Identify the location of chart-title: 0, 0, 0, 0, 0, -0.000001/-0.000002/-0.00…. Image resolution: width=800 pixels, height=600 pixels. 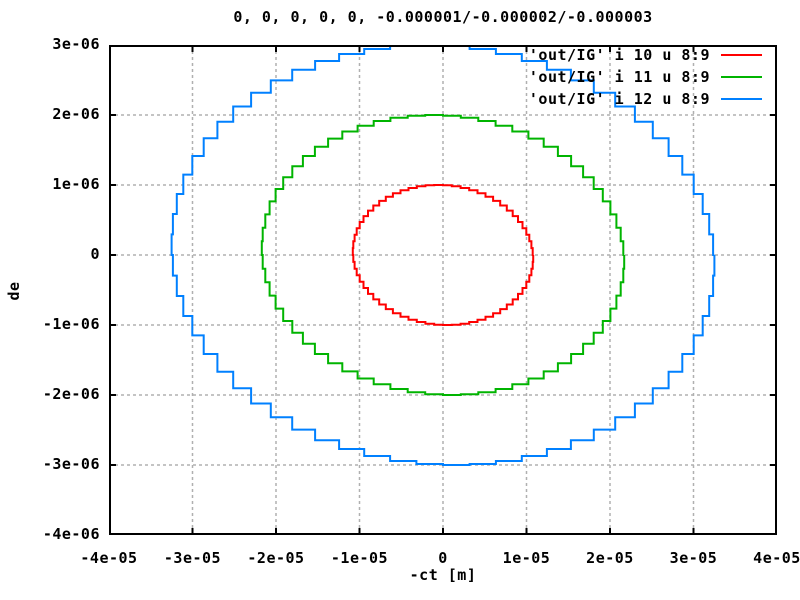
(443, 17).